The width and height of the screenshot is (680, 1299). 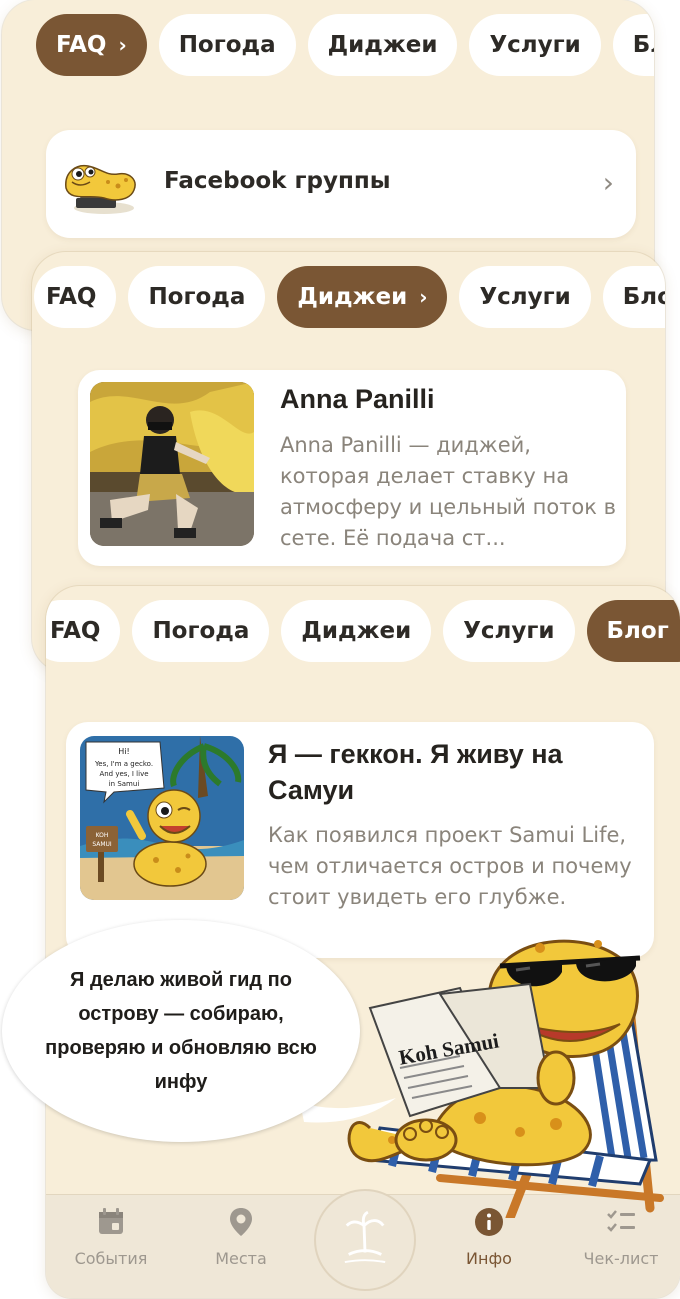 I want to click on category-tabs: FAQ Погода Диджеи › Услуги Блог, so click(x=349, y=297).